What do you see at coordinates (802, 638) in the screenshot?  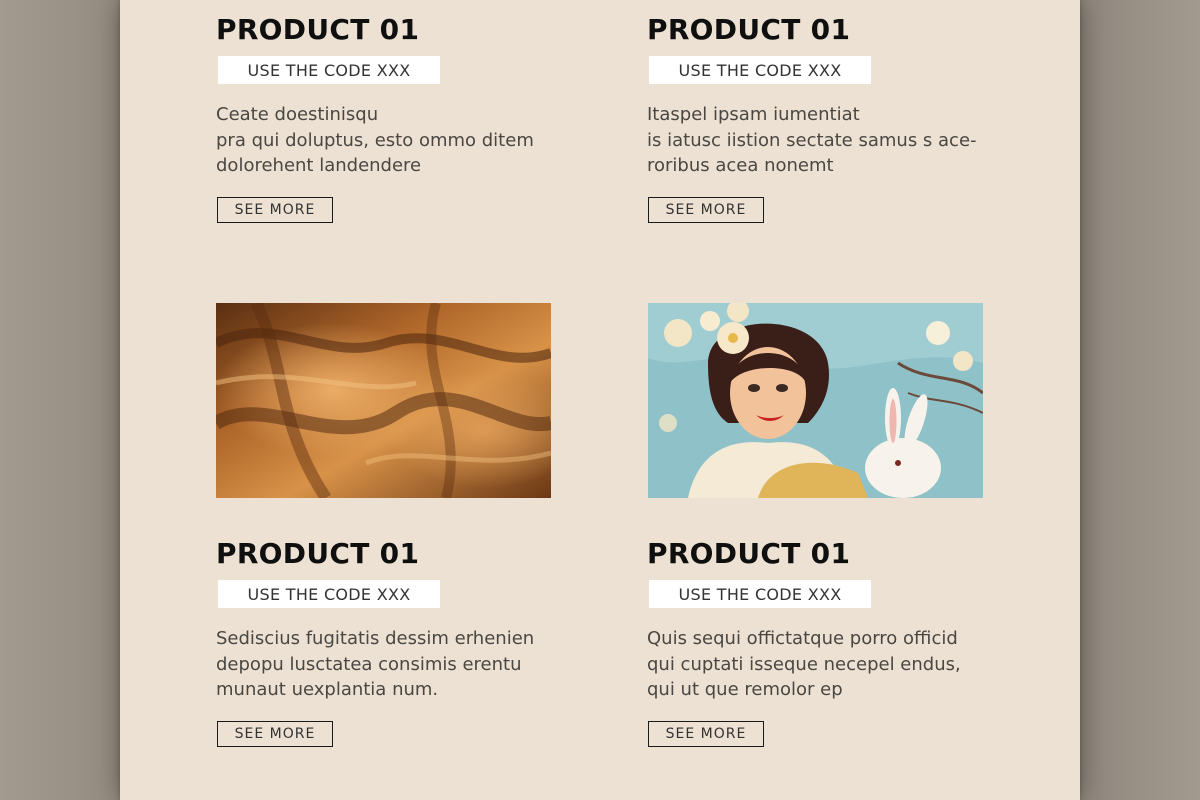 I see `description-line: Quis sequi offictatque porro officid` at bounding box center [802, 638].